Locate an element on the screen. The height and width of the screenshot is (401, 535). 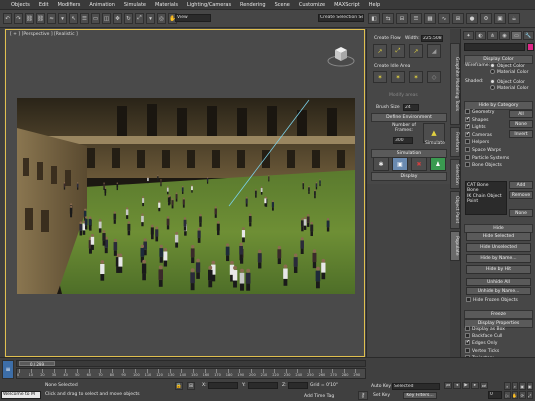
invert-button: Invert is located at coordinates (521, 134).